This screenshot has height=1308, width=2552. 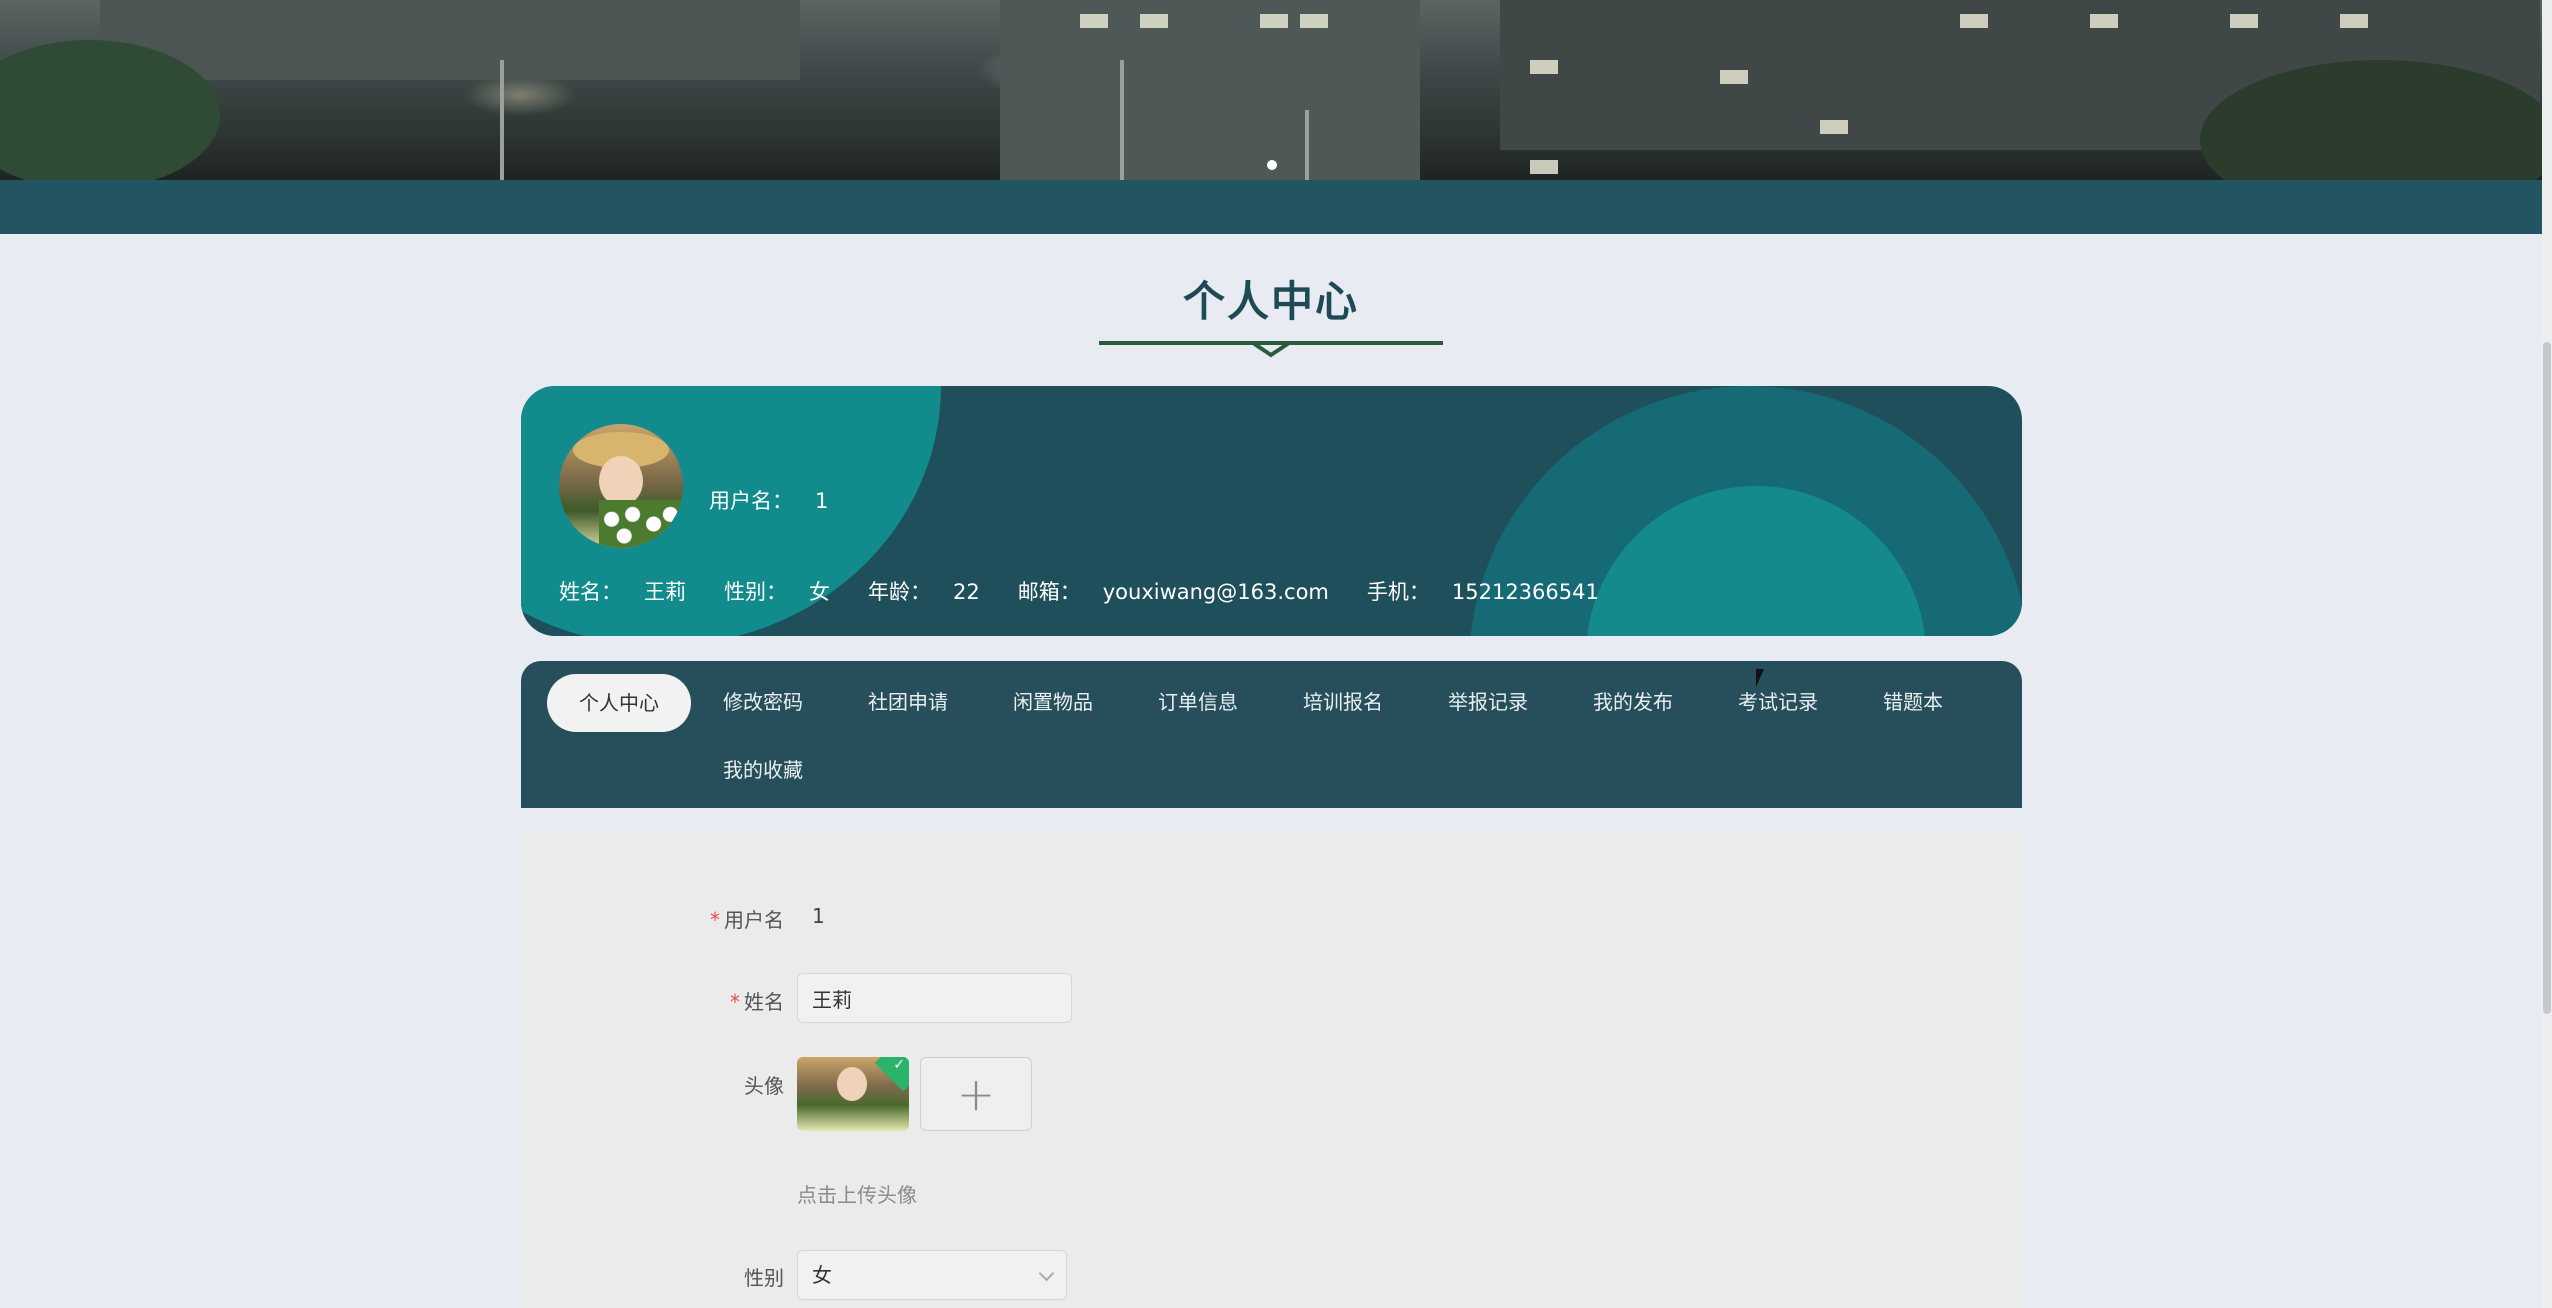 I want to click on profile-name-label: 姓名：, so click(x=590, y=592).